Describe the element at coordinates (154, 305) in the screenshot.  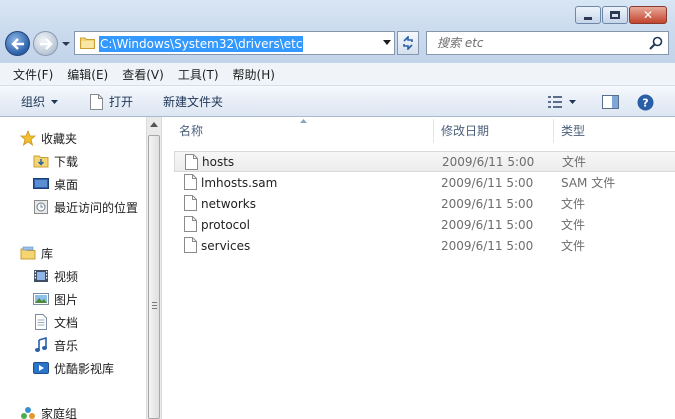
I see `scrollbar-grip-icon` at that location.